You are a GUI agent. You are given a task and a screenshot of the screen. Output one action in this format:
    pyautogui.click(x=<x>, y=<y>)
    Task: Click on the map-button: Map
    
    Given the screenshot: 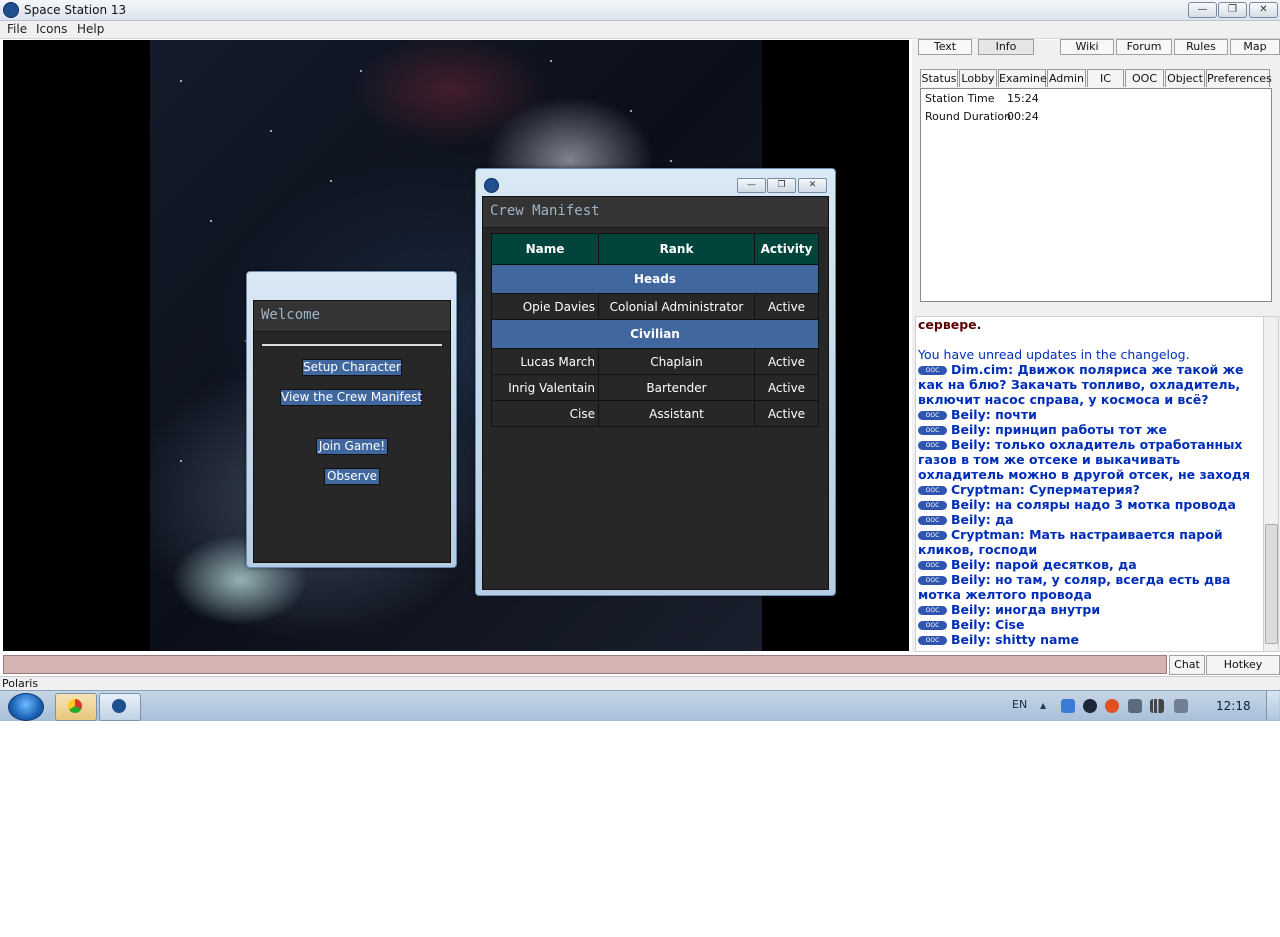 What is the action you would take?
    pyautogui.click(x=1255, y=47)
    